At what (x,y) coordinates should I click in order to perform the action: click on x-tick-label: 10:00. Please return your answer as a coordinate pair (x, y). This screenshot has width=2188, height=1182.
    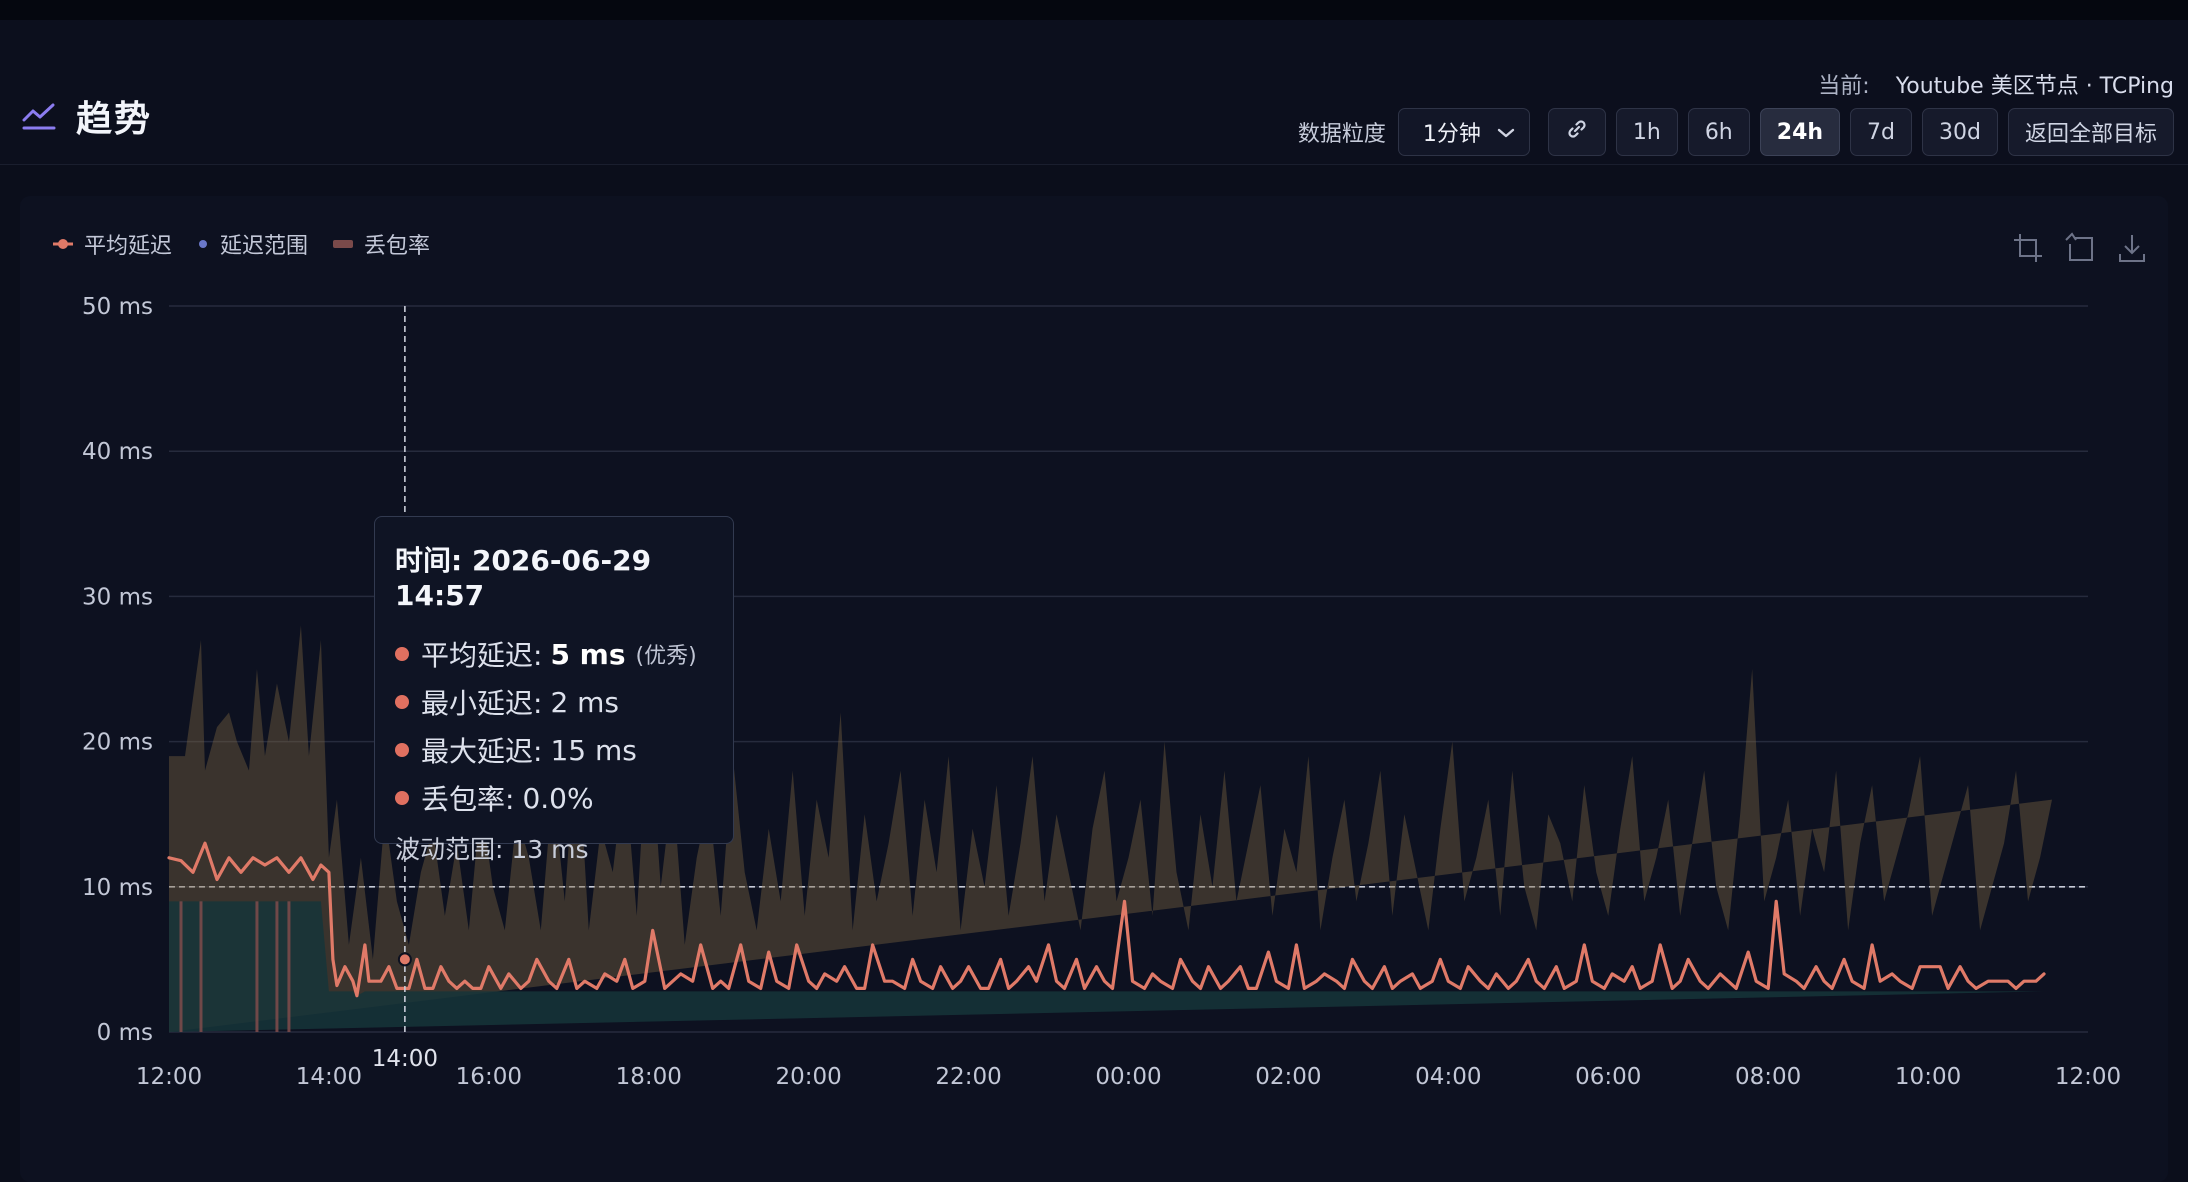
    Looking at the image, I should click on (1928, 1077).